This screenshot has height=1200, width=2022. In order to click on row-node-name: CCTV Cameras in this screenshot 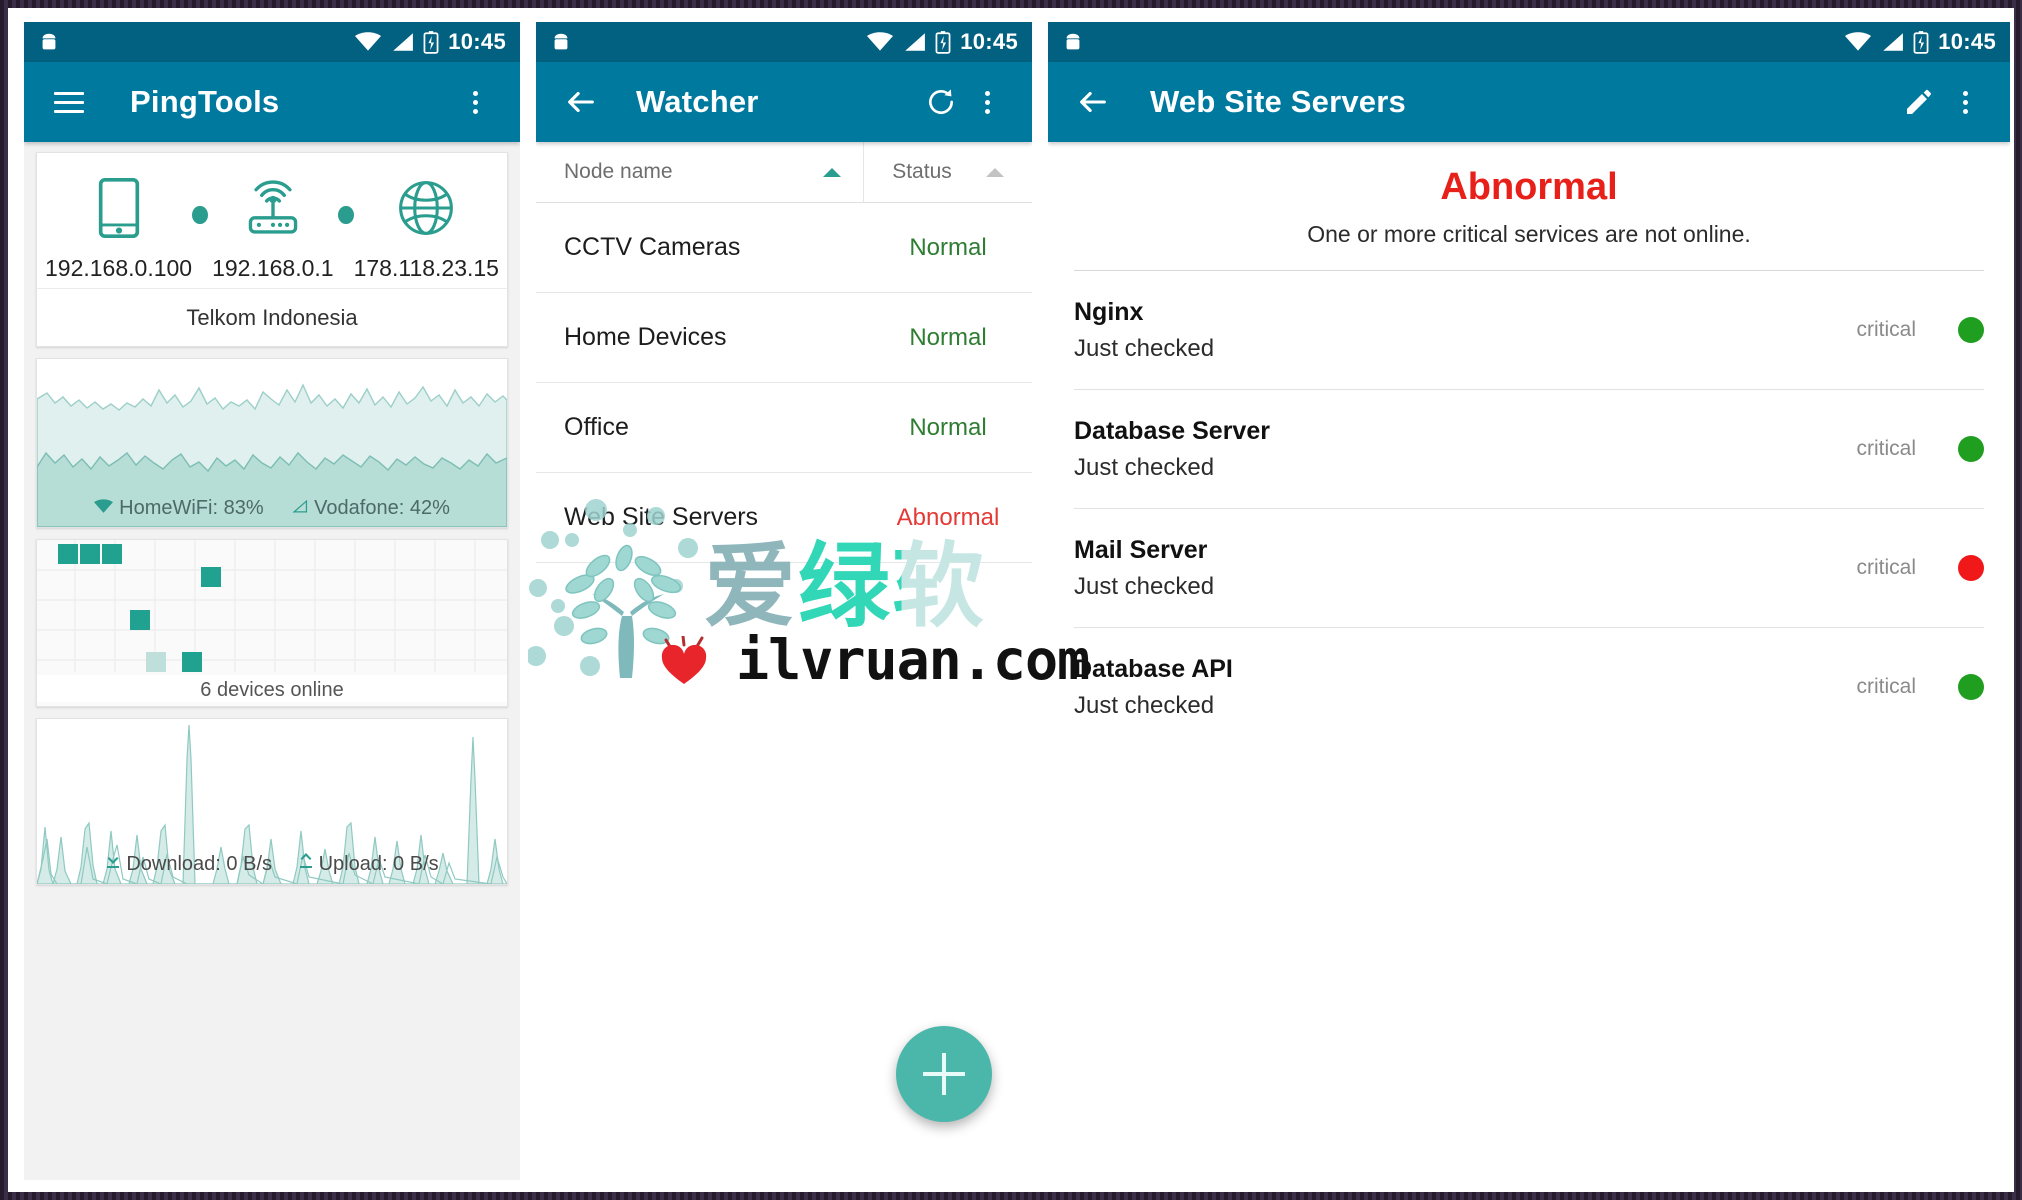, I will do `click(652, 247)`.